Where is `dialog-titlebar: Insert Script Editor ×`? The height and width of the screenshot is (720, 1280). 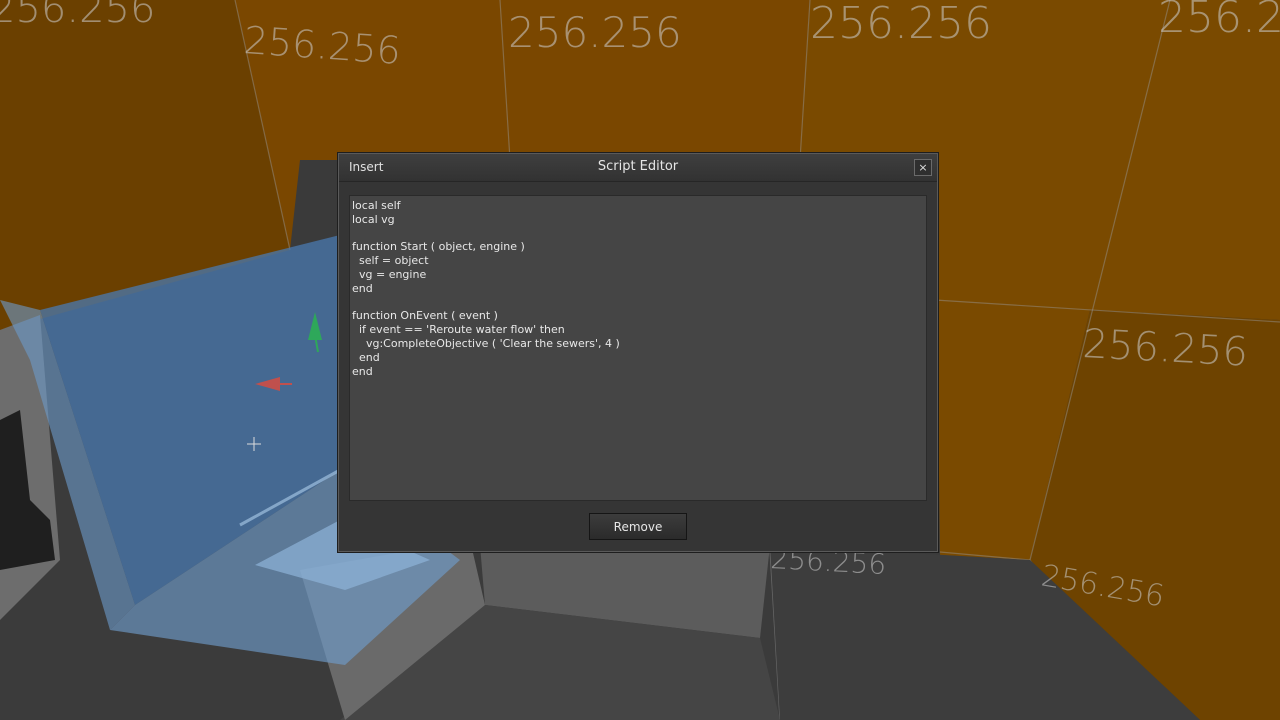
dialog-titlebar: Insert Script Editor × is located at coordinates (638, 168).